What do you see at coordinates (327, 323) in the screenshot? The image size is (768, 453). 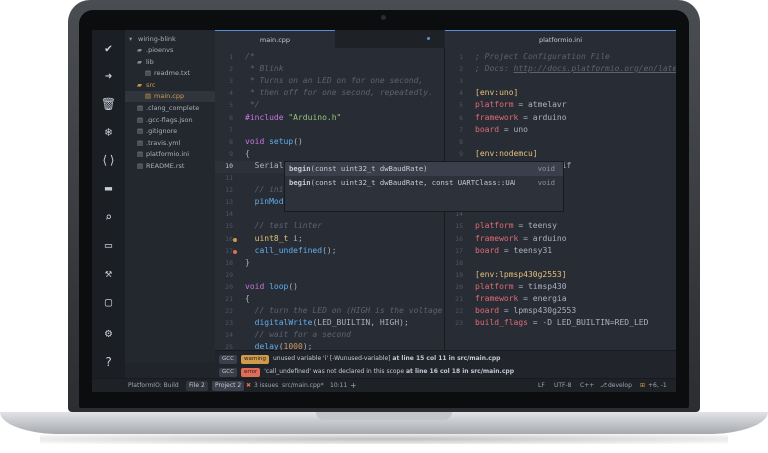 I see `code-line: digitalWrite(LED_BUILTIN, HIGH);` at bounding box center [327, 323].